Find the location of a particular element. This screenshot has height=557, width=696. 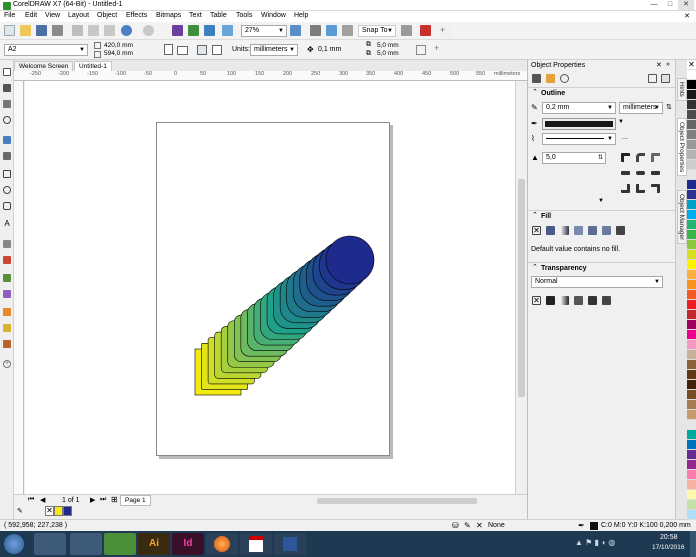

menu-text: Text is located at coordinates (195, 15).